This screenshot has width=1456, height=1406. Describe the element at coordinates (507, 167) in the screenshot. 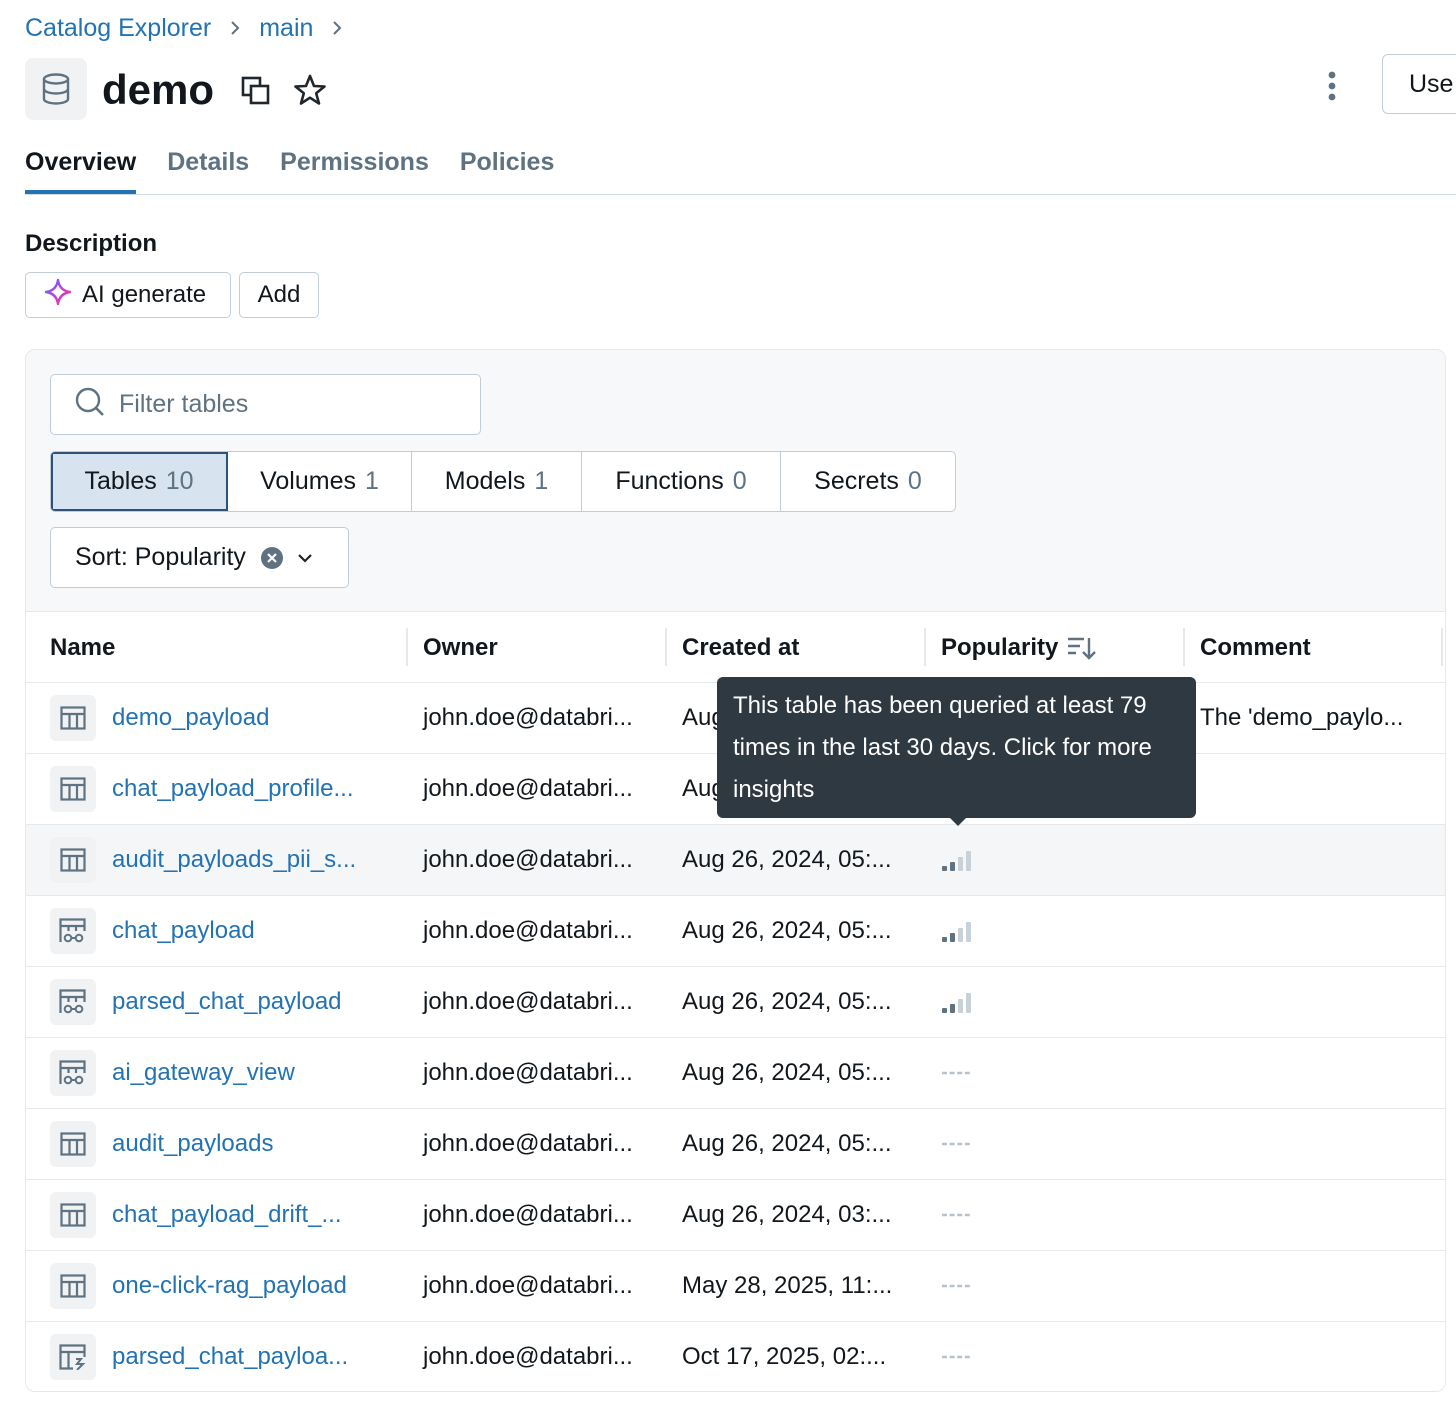

I see `tab-policies: Policies` at that location.